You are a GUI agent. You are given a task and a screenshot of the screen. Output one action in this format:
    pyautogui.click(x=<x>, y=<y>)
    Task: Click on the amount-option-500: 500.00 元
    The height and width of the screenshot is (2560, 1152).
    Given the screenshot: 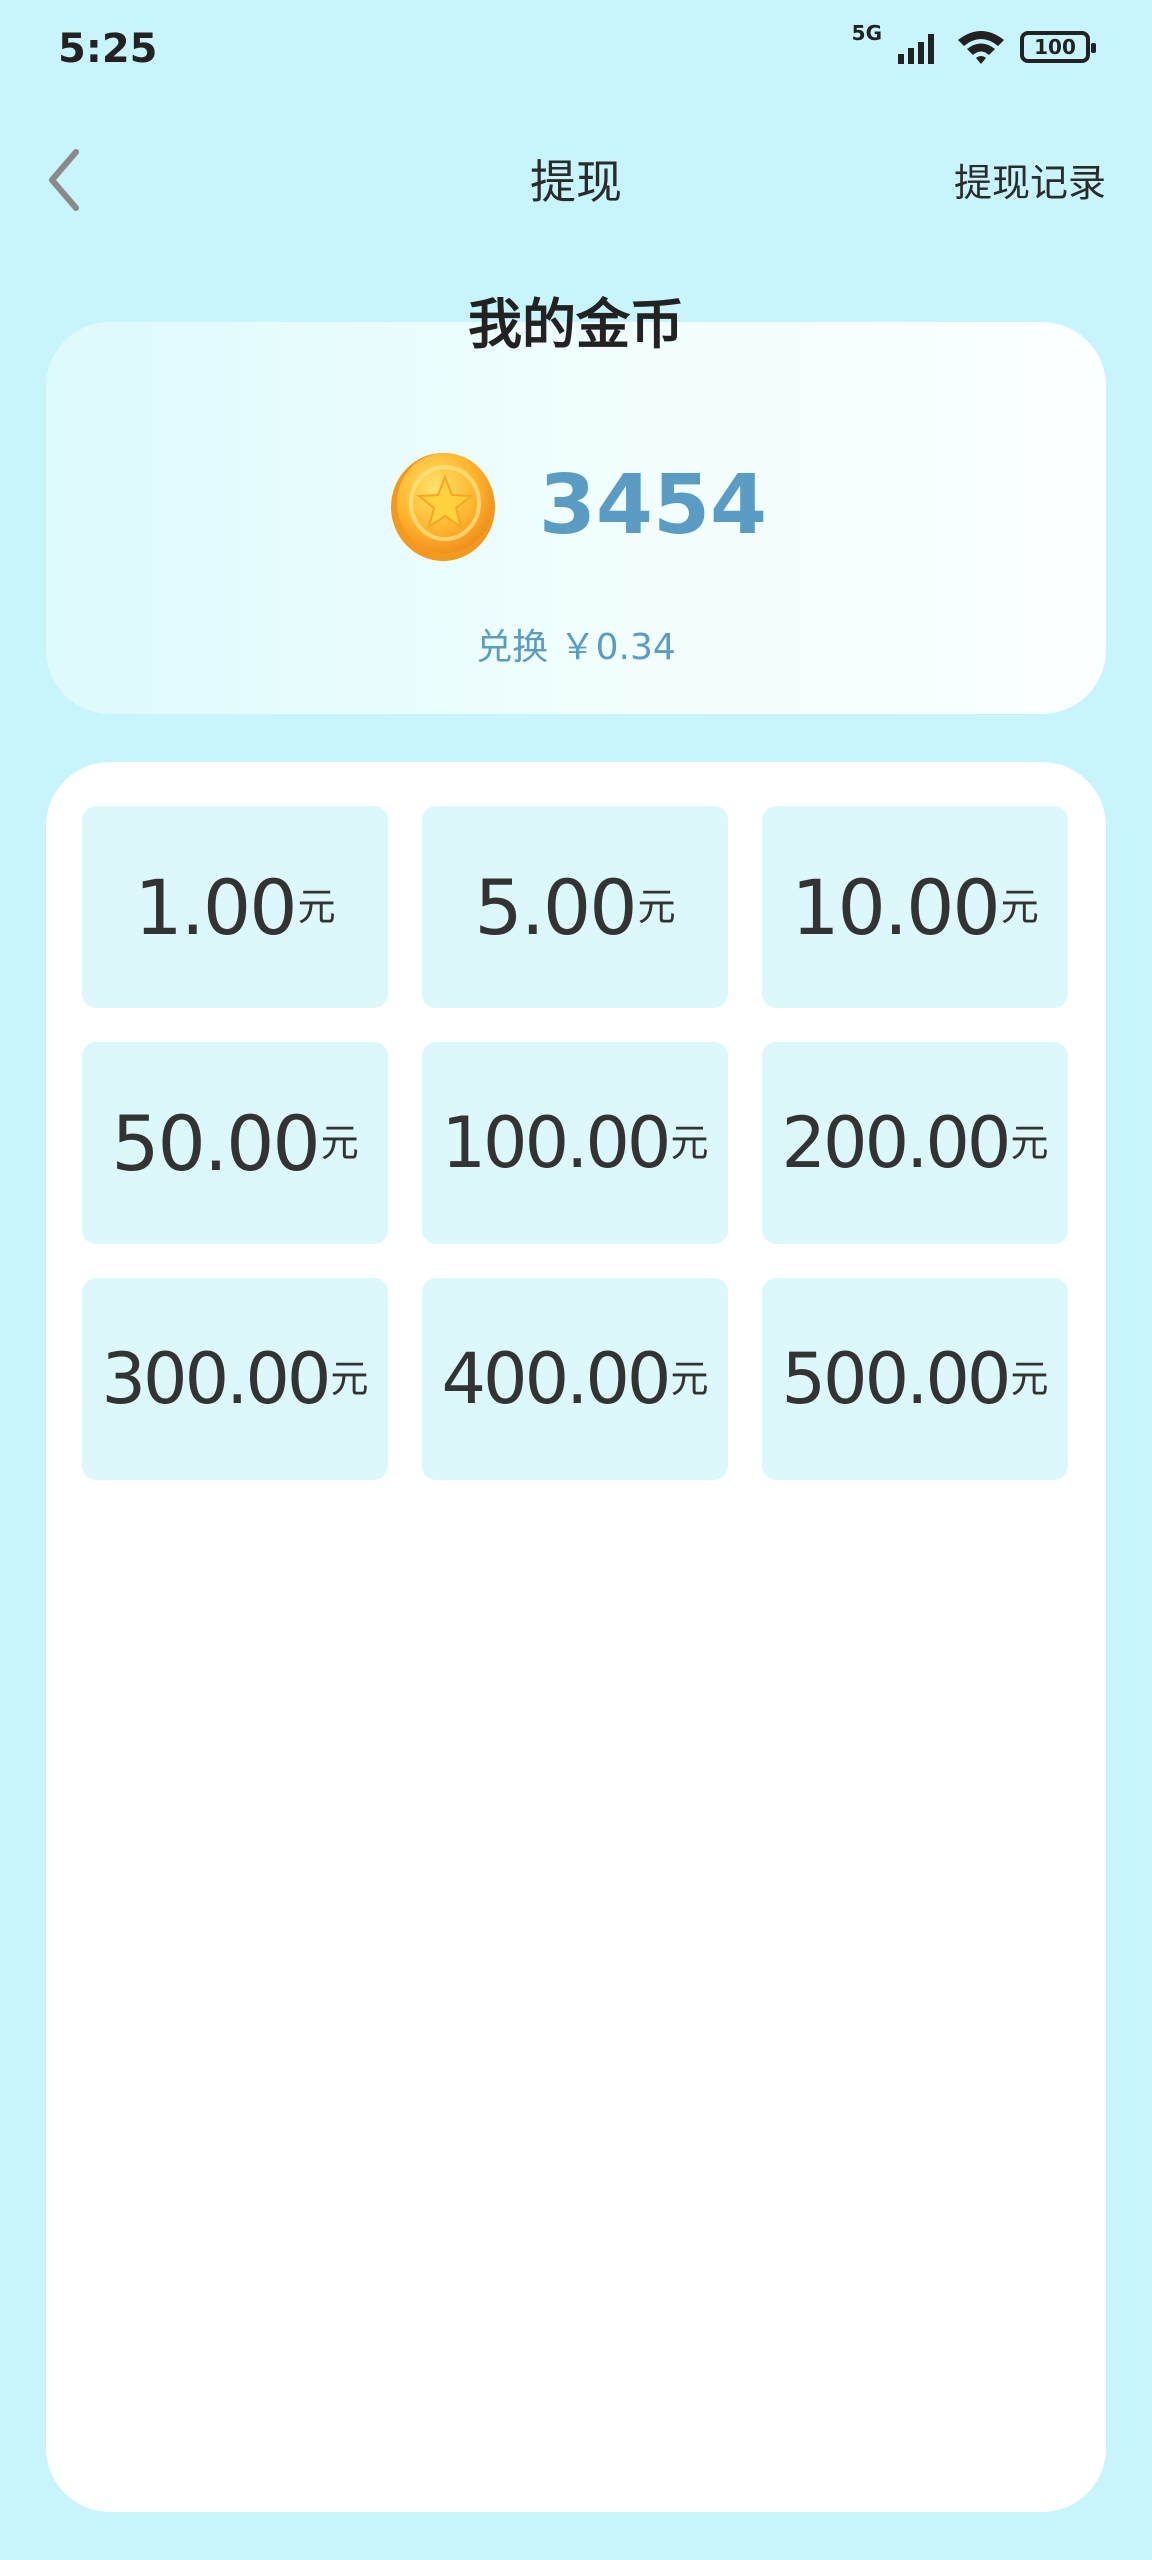 What is the action you would take?
    pyautogui.click(x=915, y=1379)
    